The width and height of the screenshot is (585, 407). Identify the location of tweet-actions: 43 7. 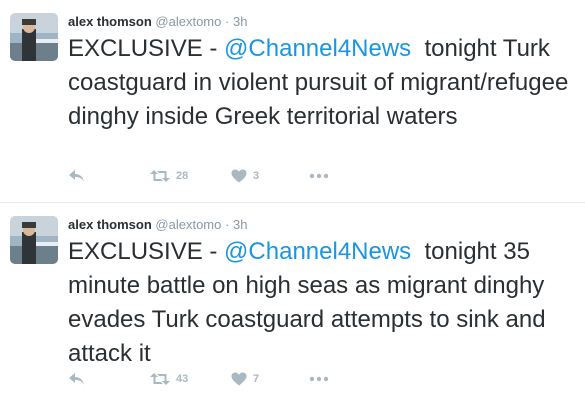
(308, 379).